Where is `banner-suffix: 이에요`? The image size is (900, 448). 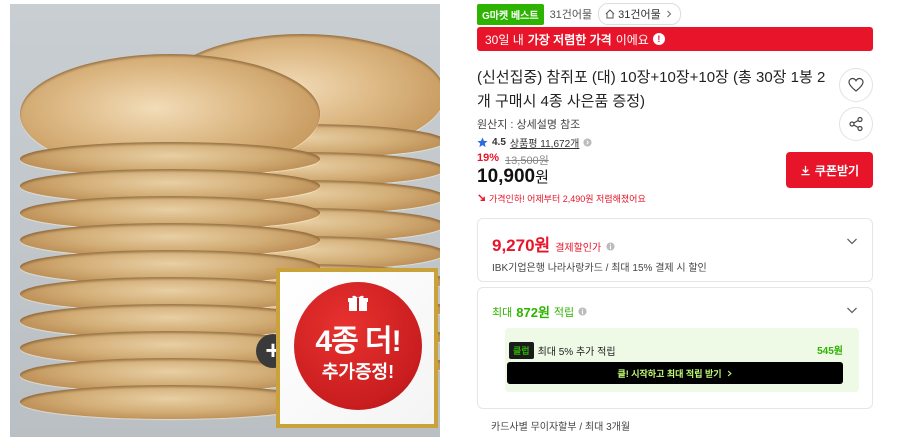 banner-suffix: 이에요 is located at coordinates (632, 39).